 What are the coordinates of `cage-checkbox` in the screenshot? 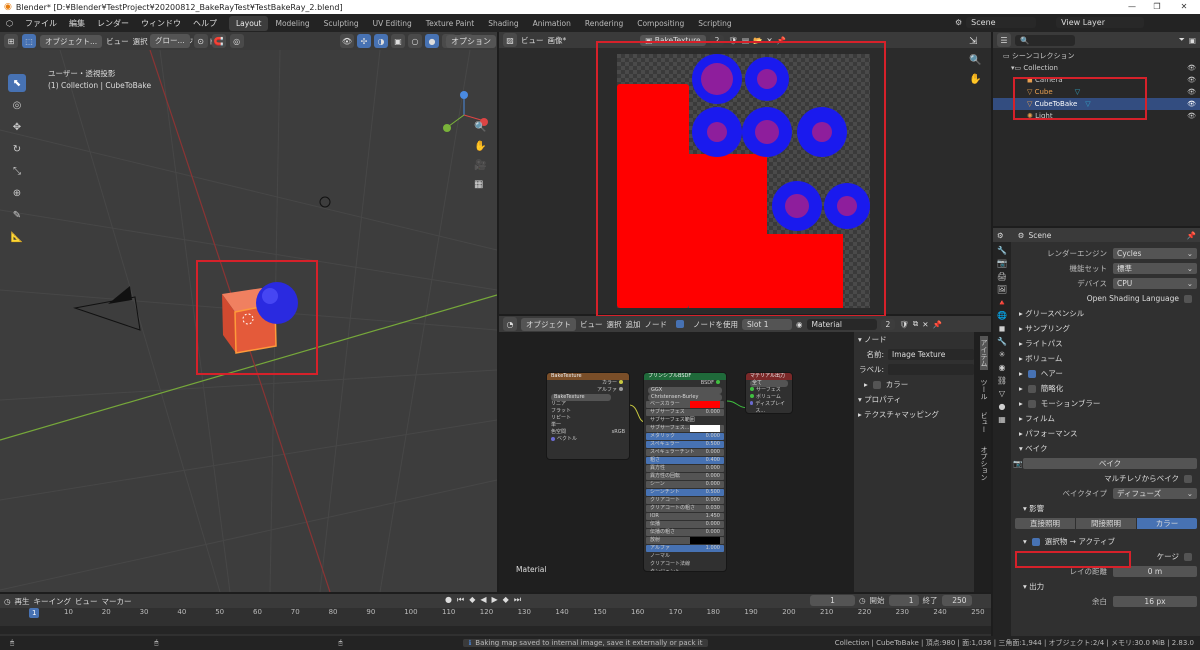 It's located at (1188, 556).